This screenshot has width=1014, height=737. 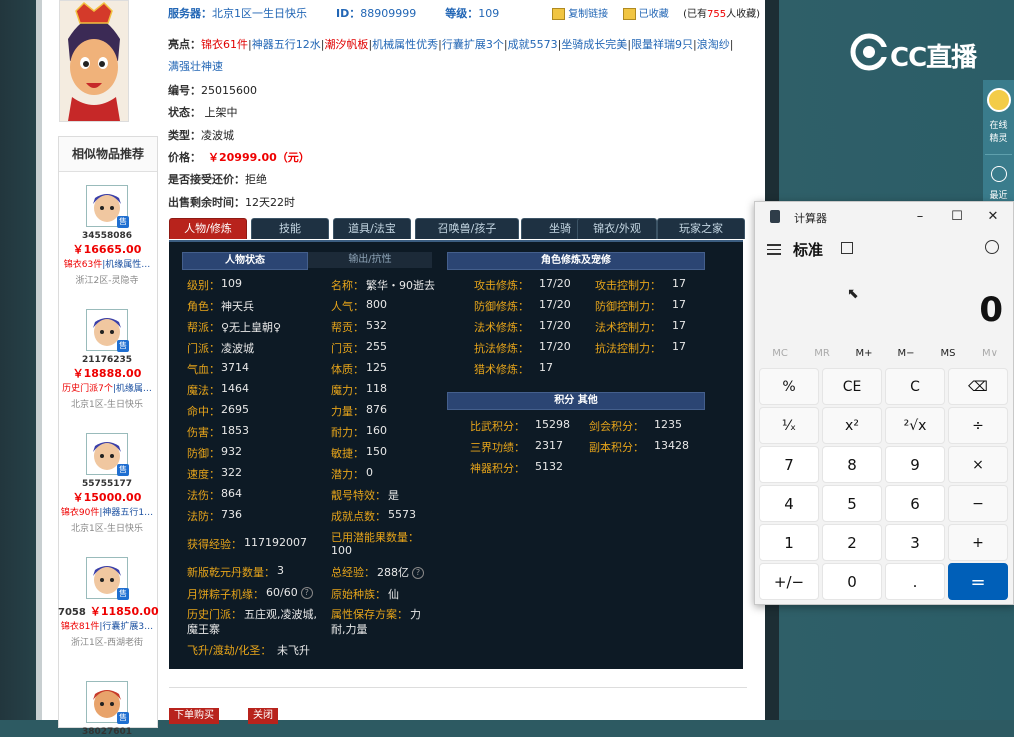 What do you see at coordinates (701, 228) in the screenshot?
I see `tab-7: 玩家之家` at bounding box center [701, 228].